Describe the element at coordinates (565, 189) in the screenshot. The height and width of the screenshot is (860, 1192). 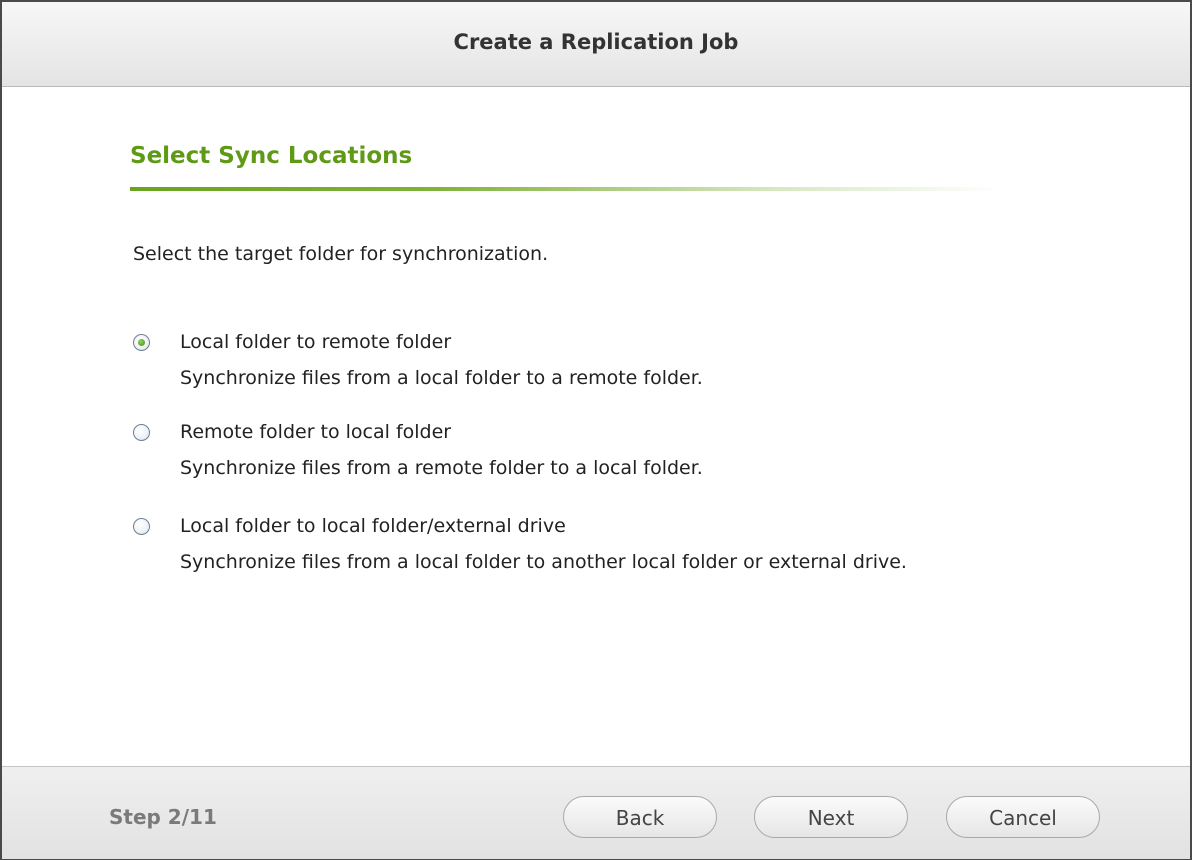
I see `heading-divider` at that location.